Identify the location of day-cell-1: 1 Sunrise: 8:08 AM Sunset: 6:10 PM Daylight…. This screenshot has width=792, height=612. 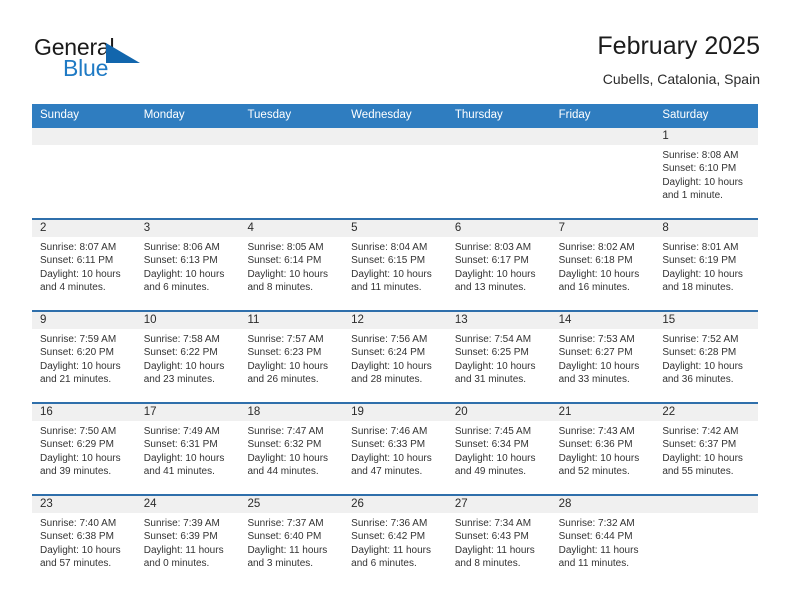
(706, 173).